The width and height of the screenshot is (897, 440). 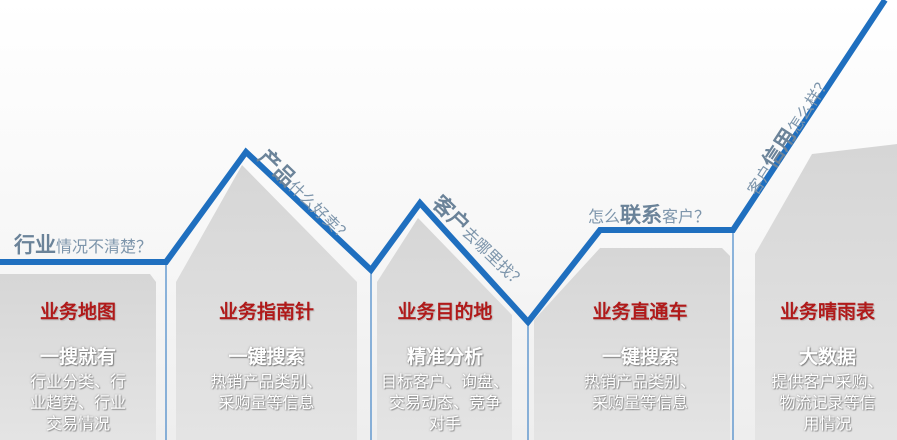 I want to click on column-desc-line: 对手, so click(x=444, y=423).